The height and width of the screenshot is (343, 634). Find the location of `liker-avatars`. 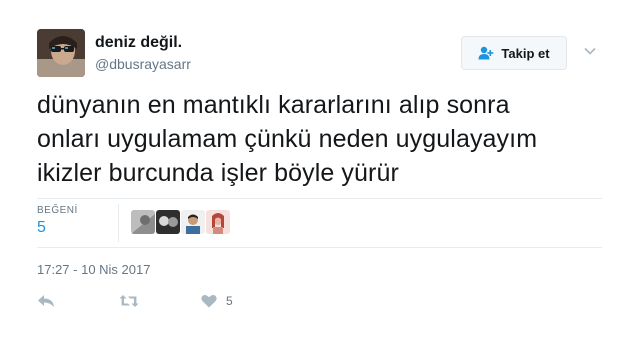

liker-avatars is located at coordinates (180, 222).